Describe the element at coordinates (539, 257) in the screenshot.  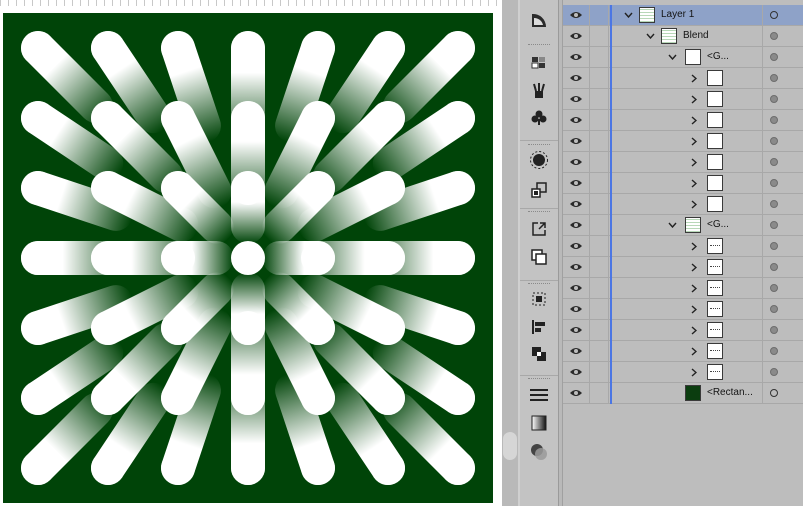
I see `artboards-icon` at that location.